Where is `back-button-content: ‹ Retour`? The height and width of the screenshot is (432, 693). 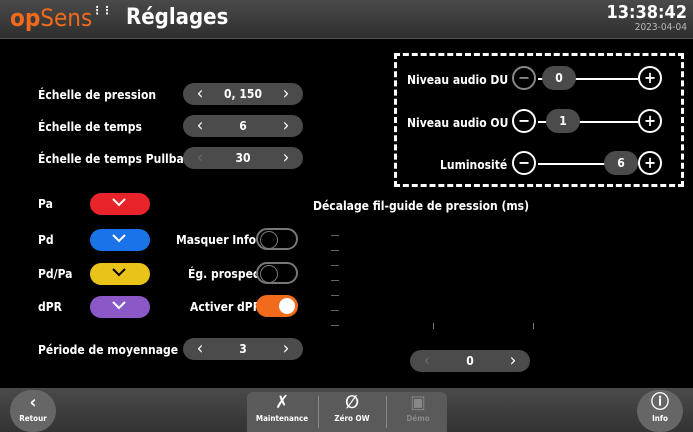 back-button-content: ‹ Retour is located at coordinates (33, 407).